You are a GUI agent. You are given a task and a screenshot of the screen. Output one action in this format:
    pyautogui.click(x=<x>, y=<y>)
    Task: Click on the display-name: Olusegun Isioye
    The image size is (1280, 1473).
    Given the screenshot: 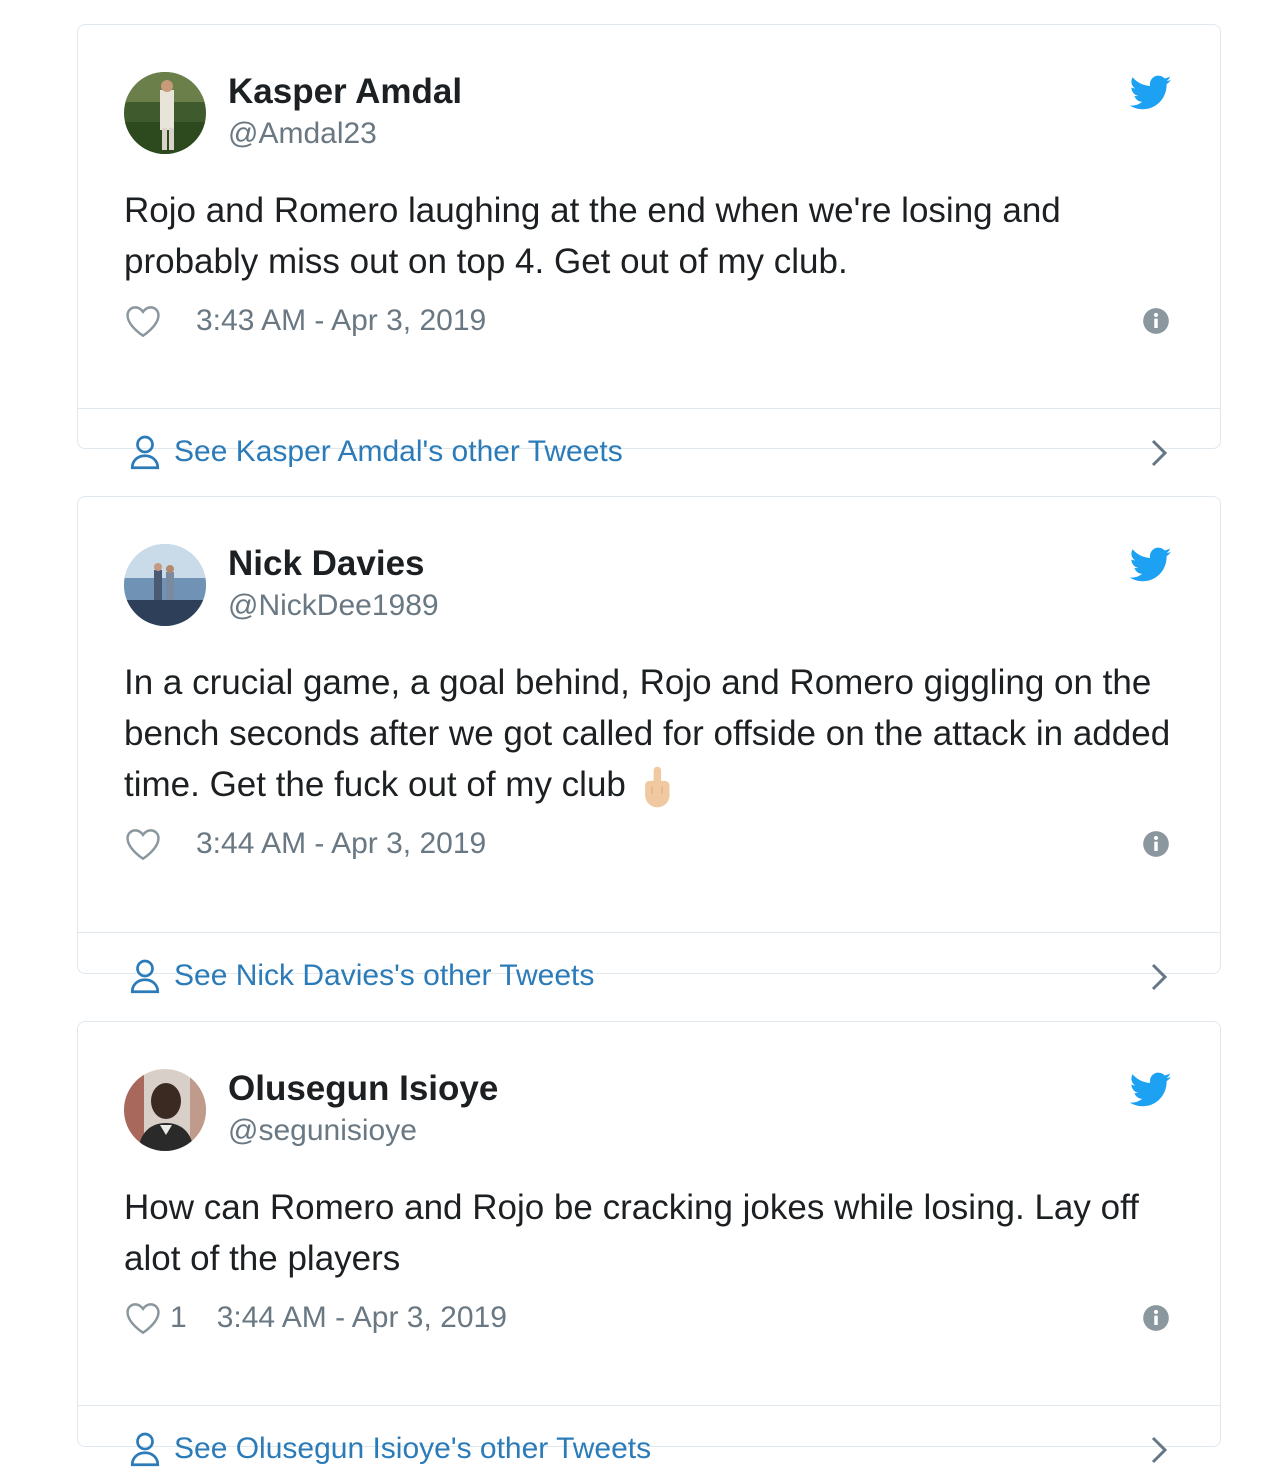 What is the action you would take?
    pyautogui.click(x=363, y=1089)
    